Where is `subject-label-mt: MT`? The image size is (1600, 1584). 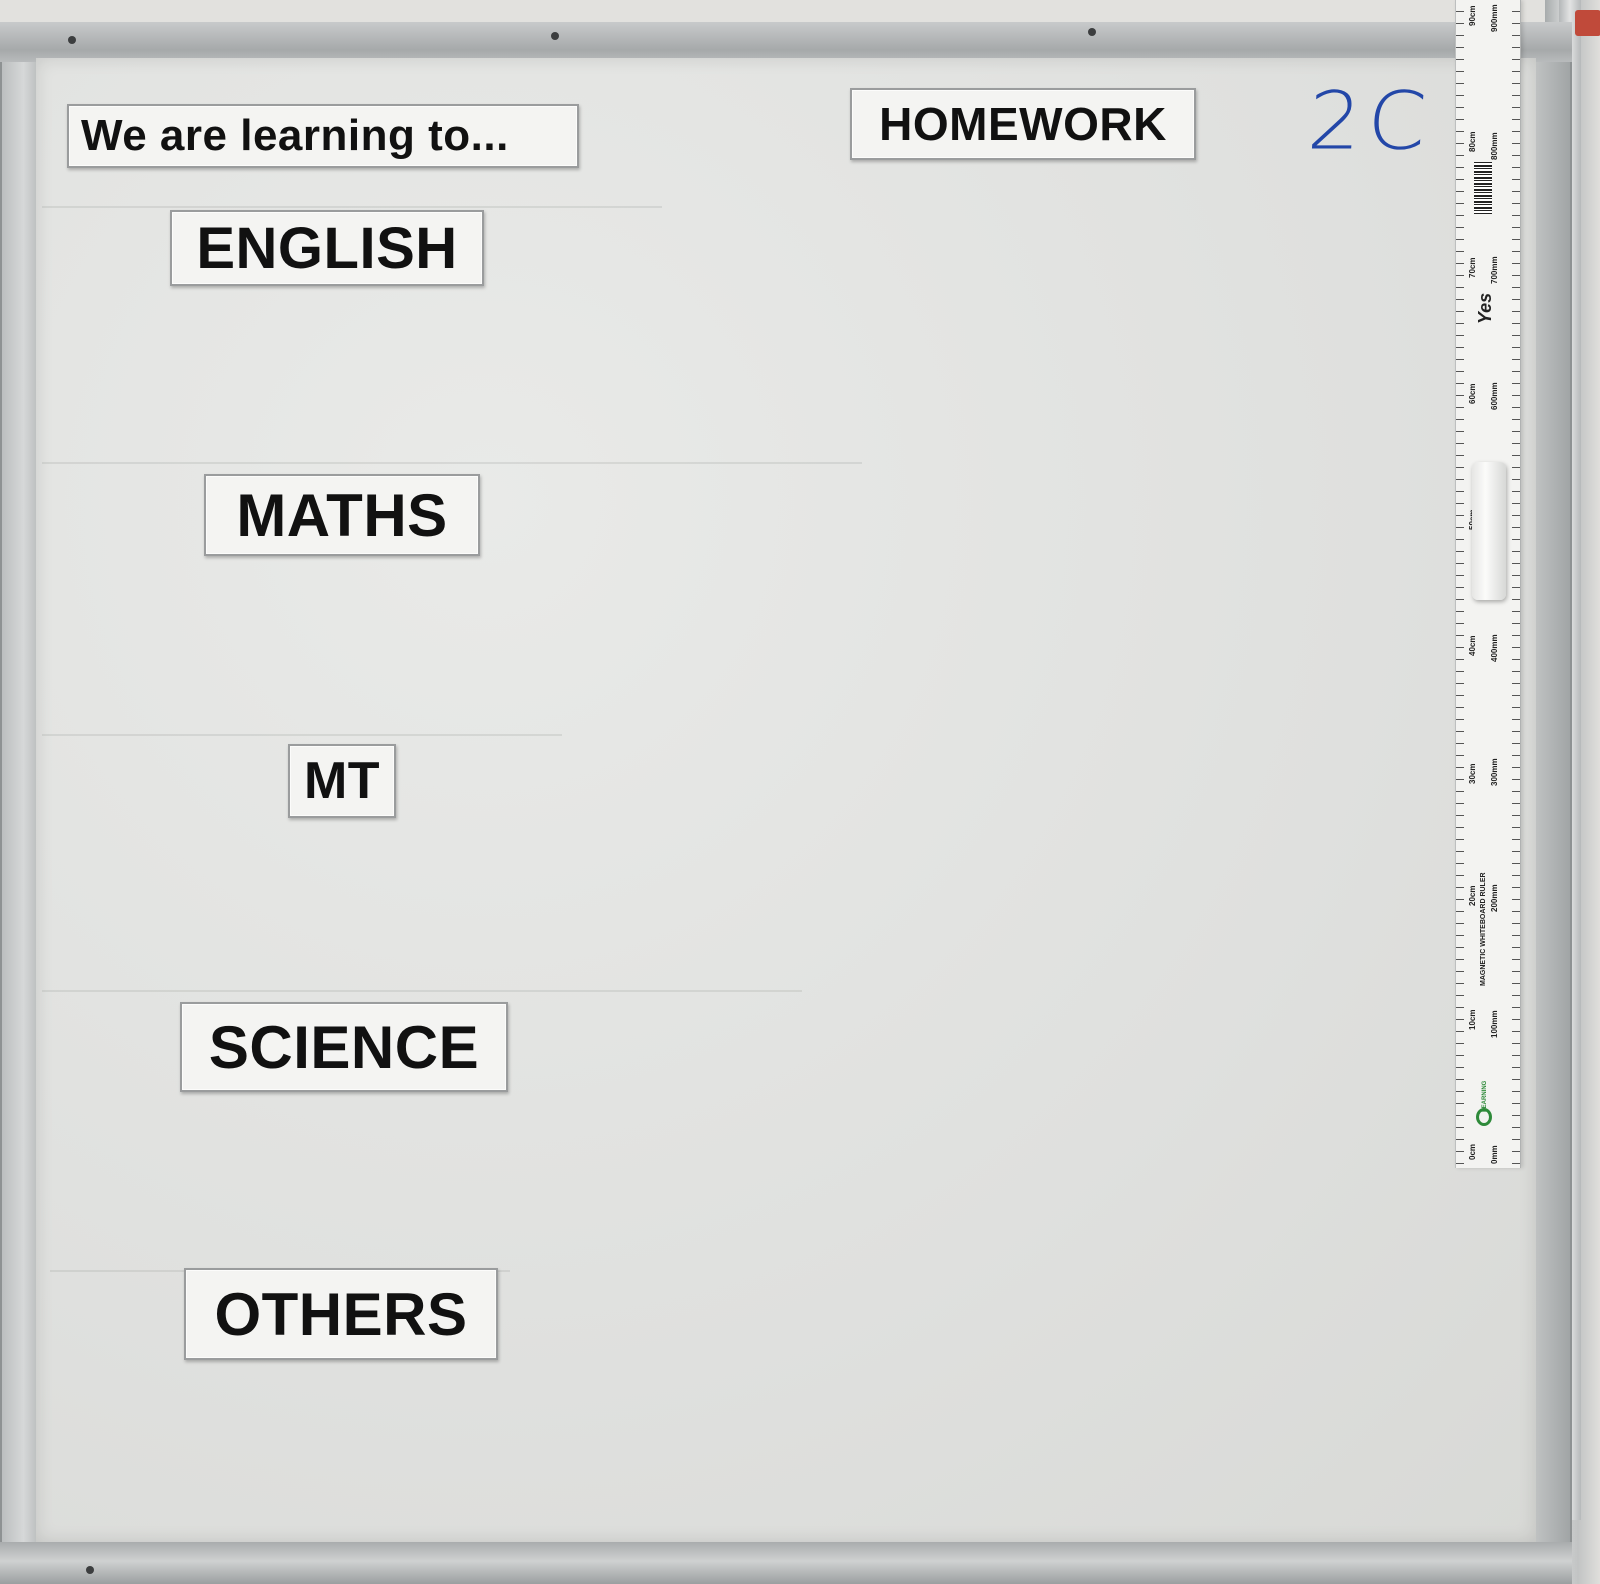 subject-label-mt: MT is located at coordinates (342, 781).